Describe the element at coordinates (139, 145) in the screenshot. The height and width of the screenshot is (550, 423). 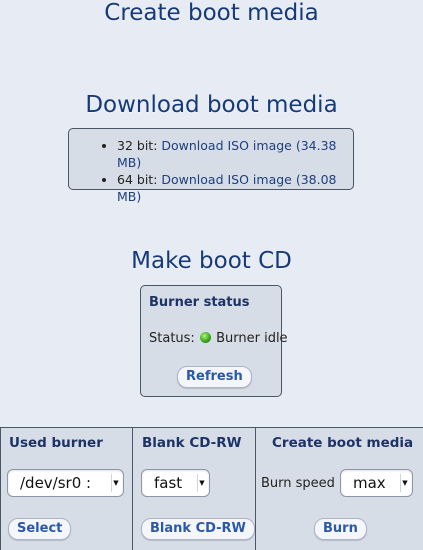
I see `download-item-prefix: 32 bit:` at that location.